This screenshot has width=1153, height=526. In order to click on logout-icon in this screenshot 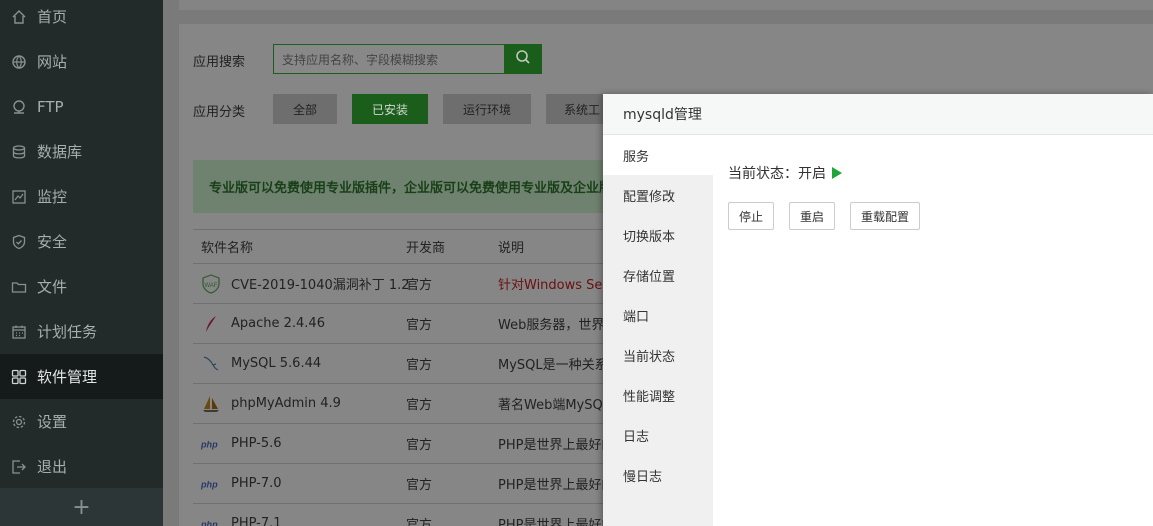, I will do `click(19, 467)`.